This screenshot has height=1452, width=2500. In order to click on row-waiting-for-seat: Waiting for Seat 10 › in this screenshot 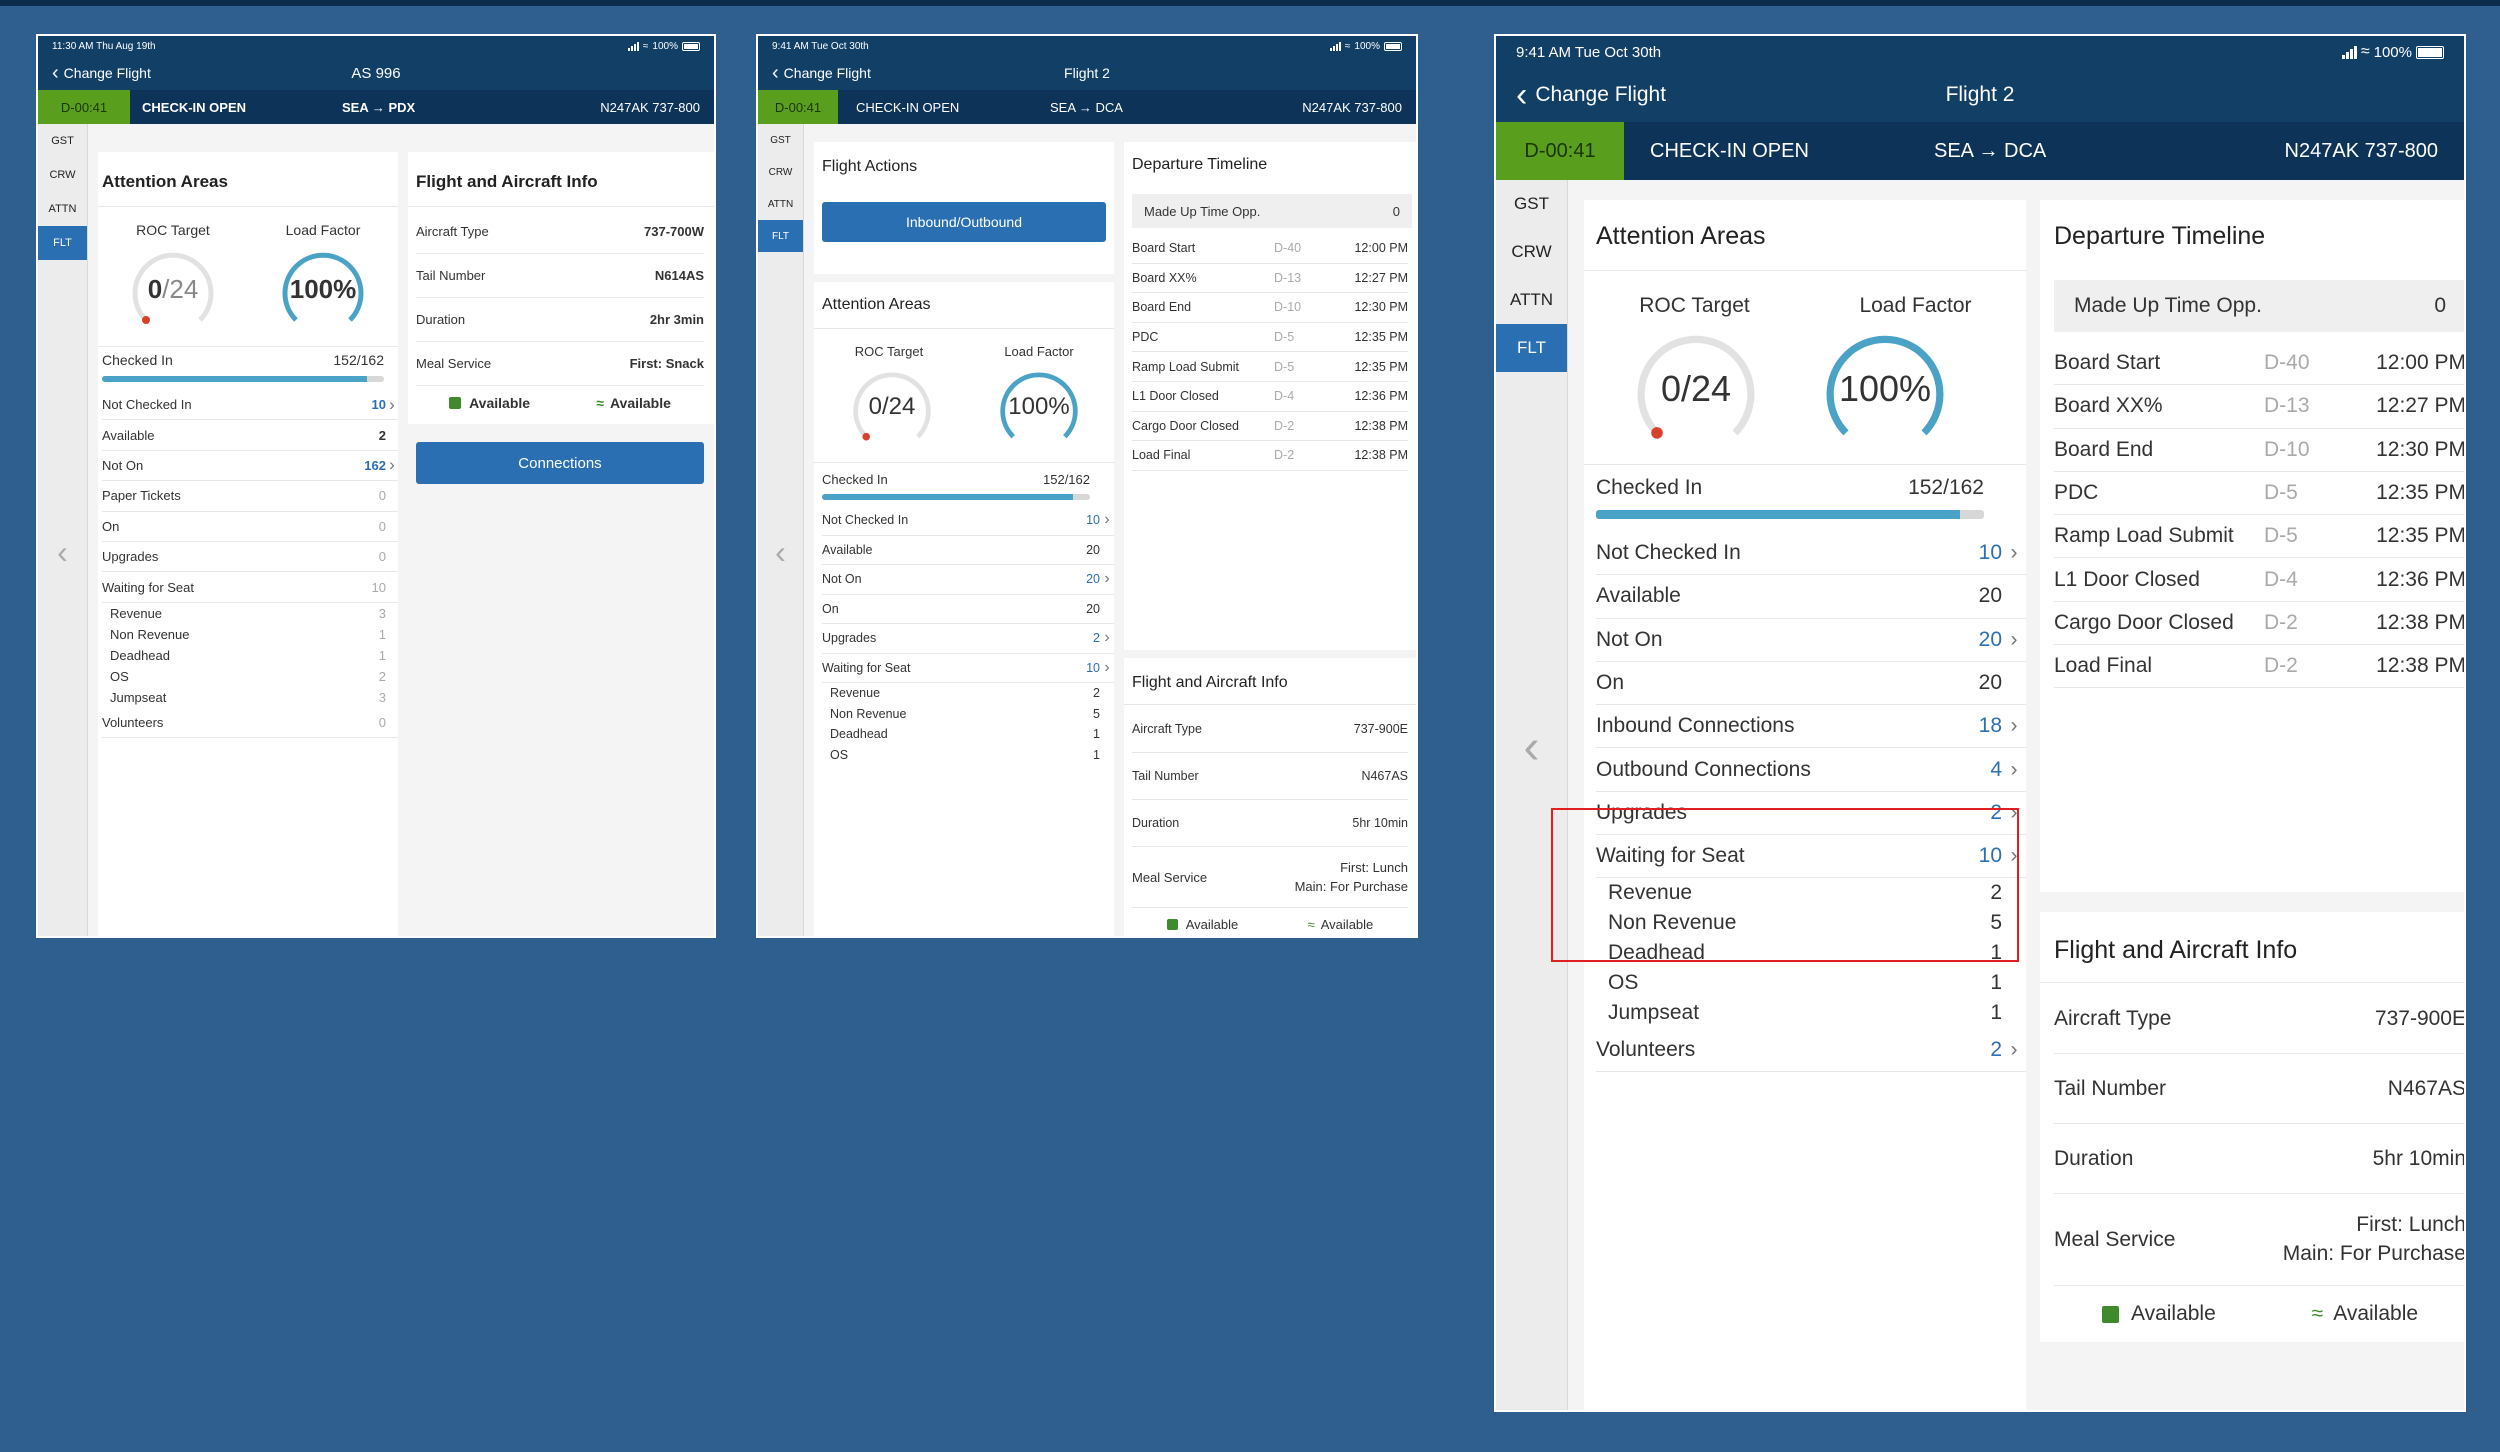, I will do `click(968, 668)`.